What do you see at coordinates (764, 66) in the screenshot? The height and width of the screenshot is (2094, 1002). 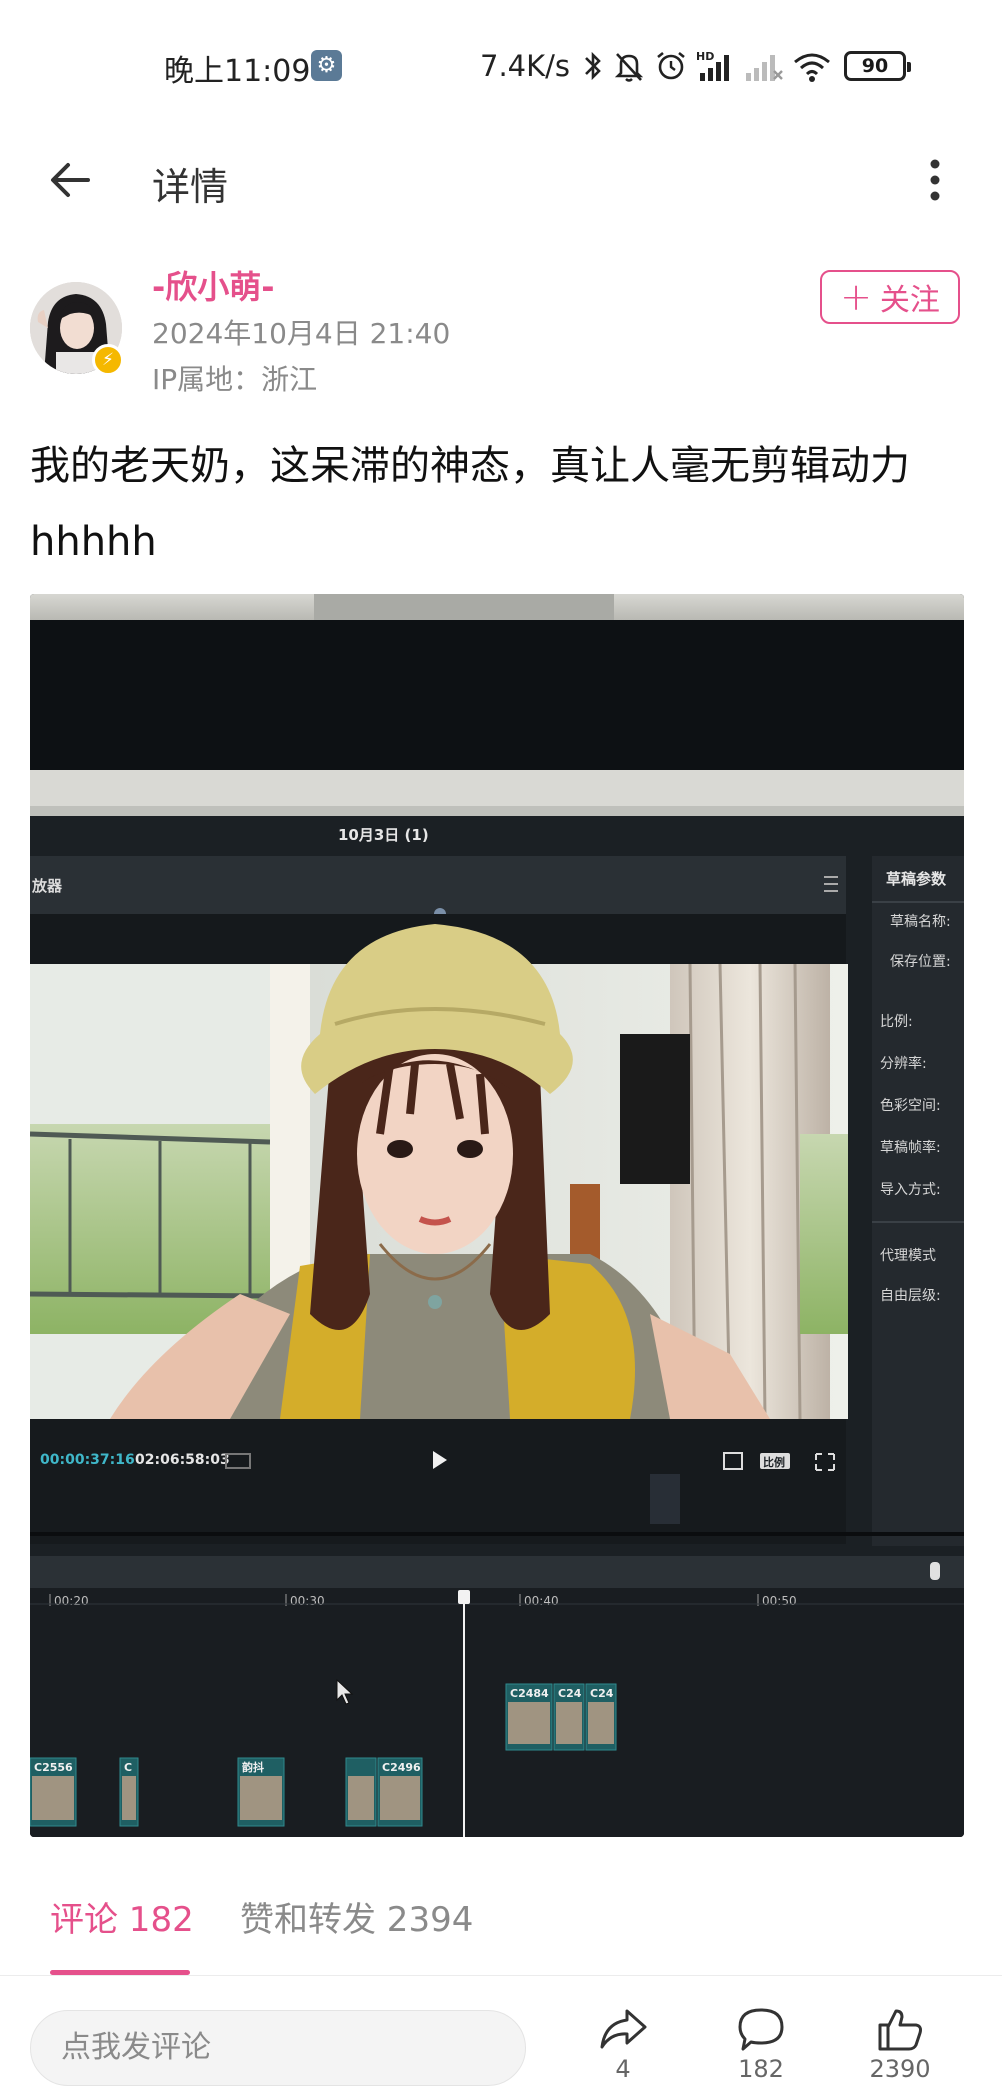 I see `signal-icon` at bounding box center [764, 66].